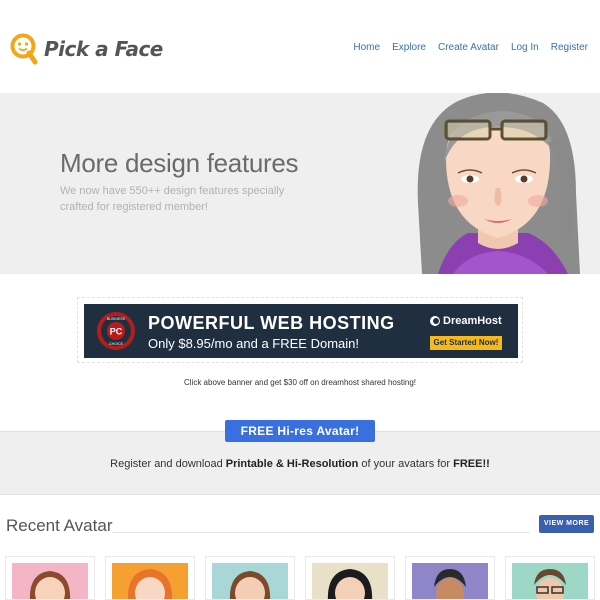 This screenshot has width=600, height=600. I want to click on nav-log-in: Log In, so click(525, 47).